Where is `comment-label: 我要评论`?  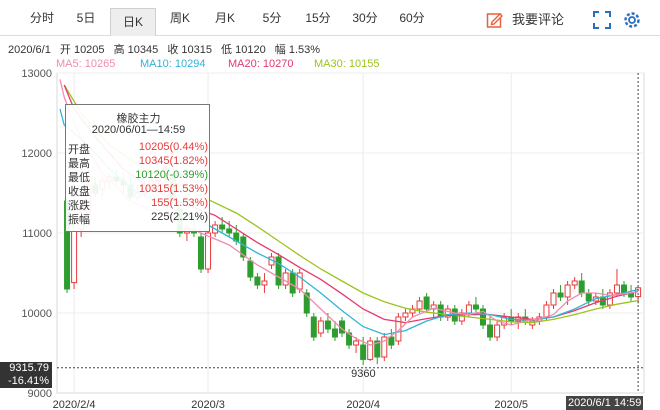
comment-label: 我要评论 is located at coordinates (538, 19).